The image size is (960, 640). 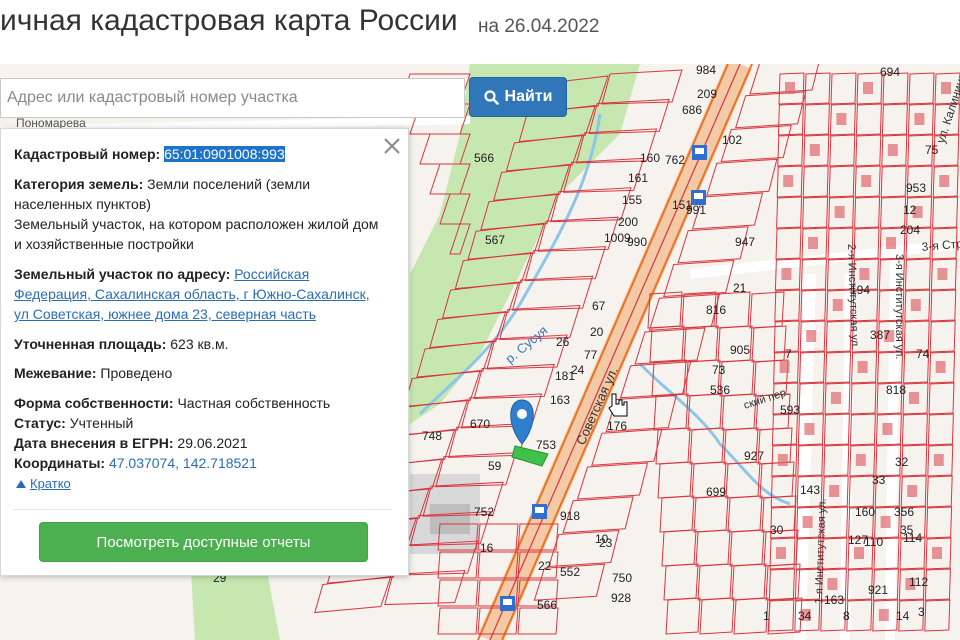 I want to click on collapse-link: Кратко, so click(x=43, y=483).